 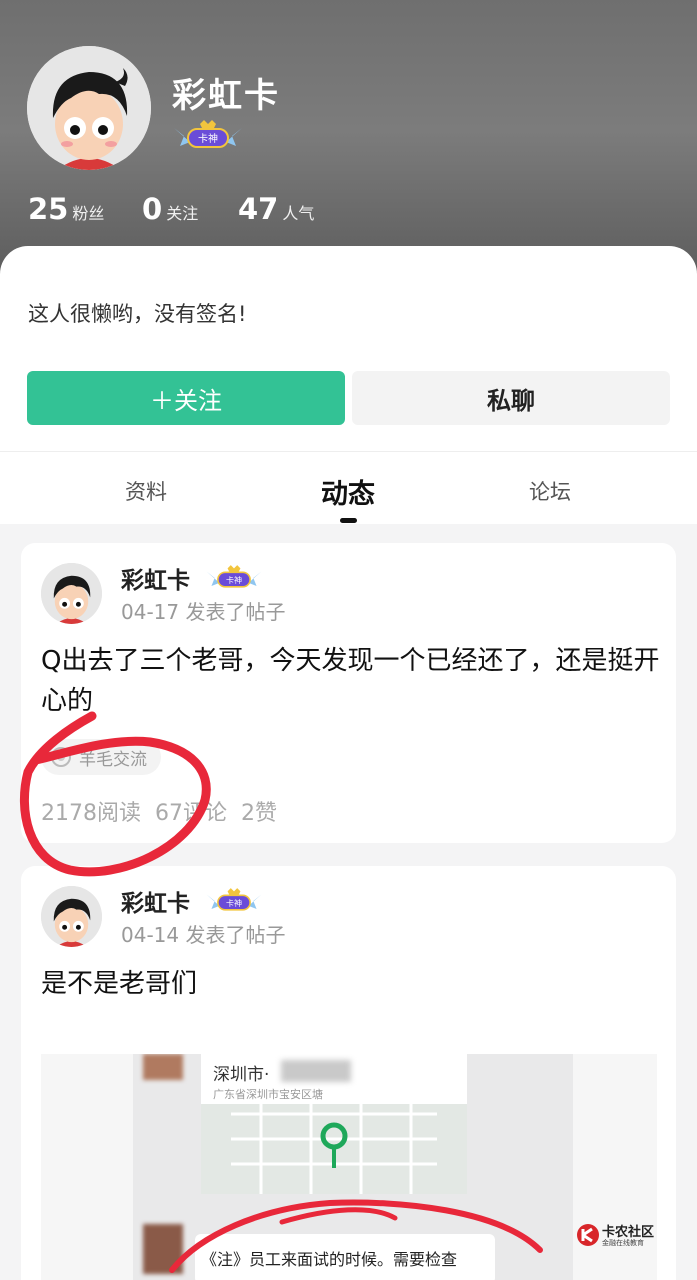 What do you see at coordinates (351, 984) in the screenshot?
I see `post-text: 是不是老哥们` at bounding box center [351, 984].